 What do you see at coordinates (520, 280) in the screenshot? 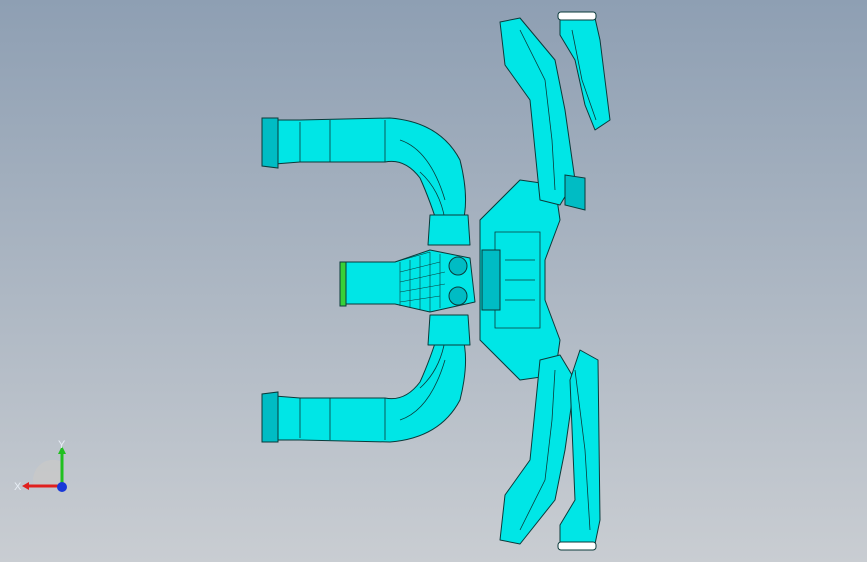
I see `central-plenum` at bounding box center [520, 280].